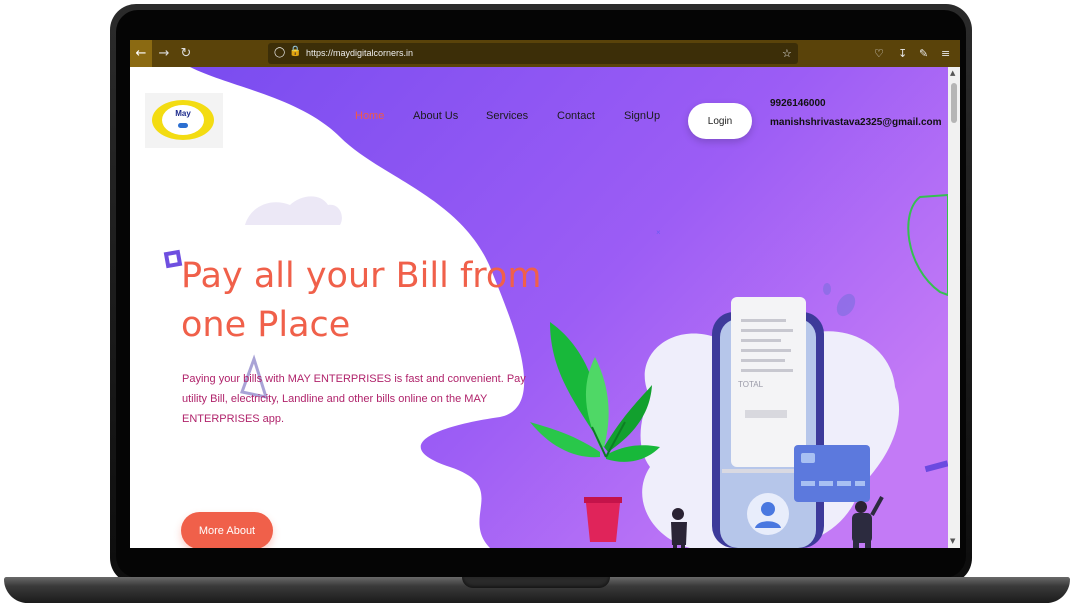 The height and width of the screenshot is (615, 1080). What do you see at coordinates (954, 307) in the screenshot?
I see `page-scrollbar: ▲ ▼` at bounding box center [954, 307].